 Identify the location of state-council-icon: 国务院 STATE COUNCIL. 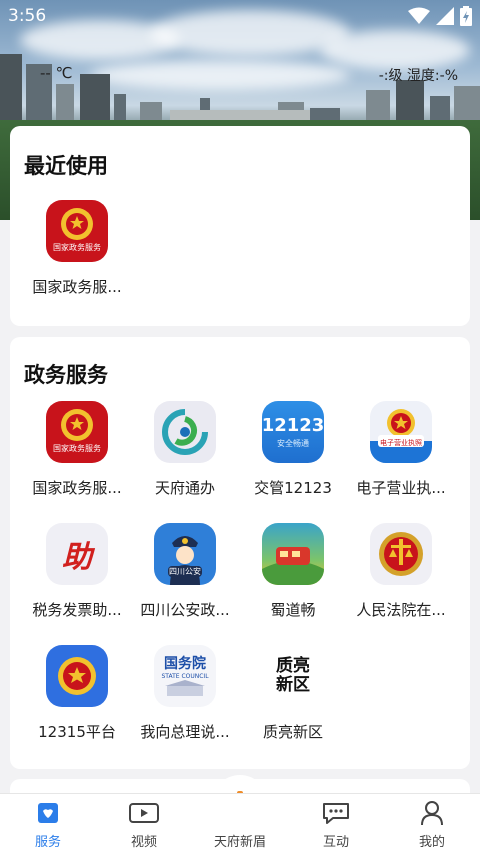
(185, 676).